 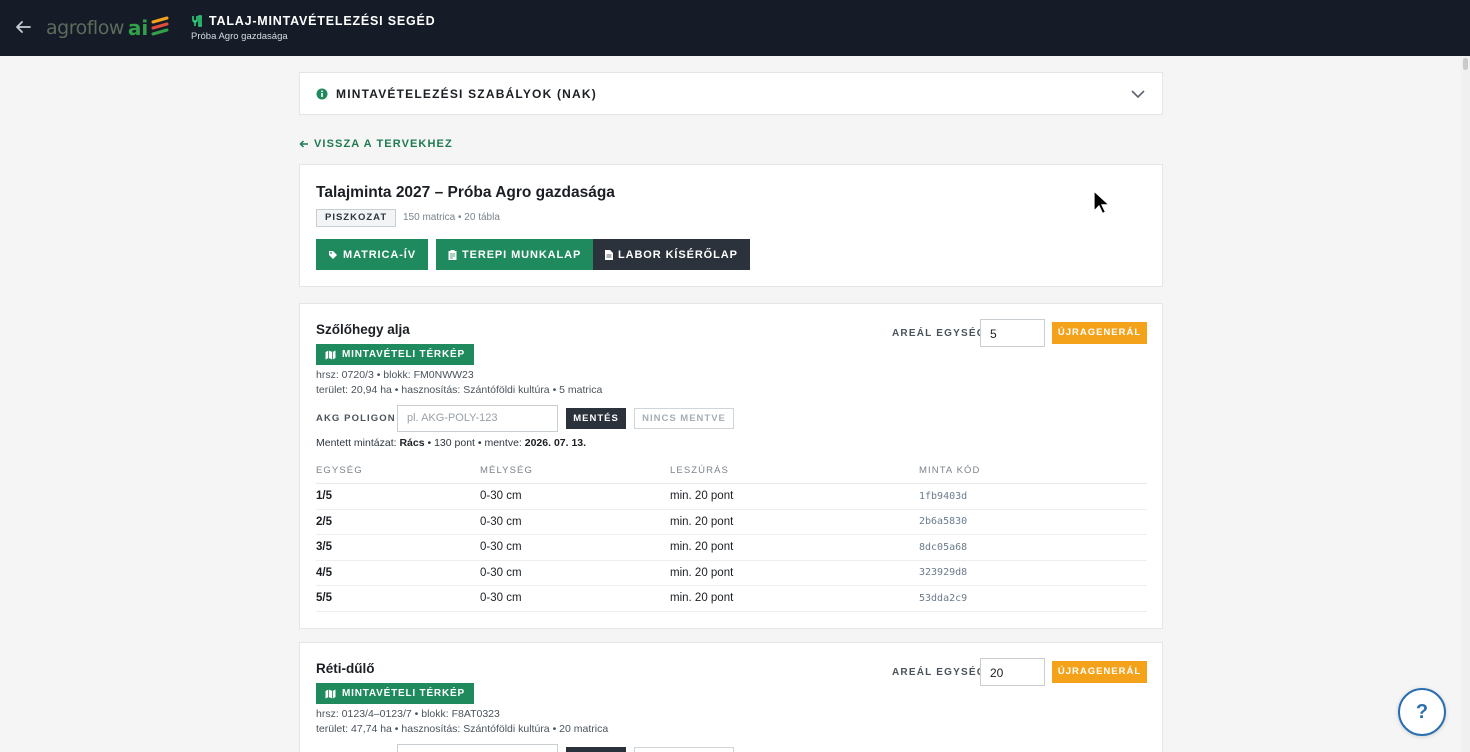 I want to click on page-scrollbar, so click(x=1465, y=404).